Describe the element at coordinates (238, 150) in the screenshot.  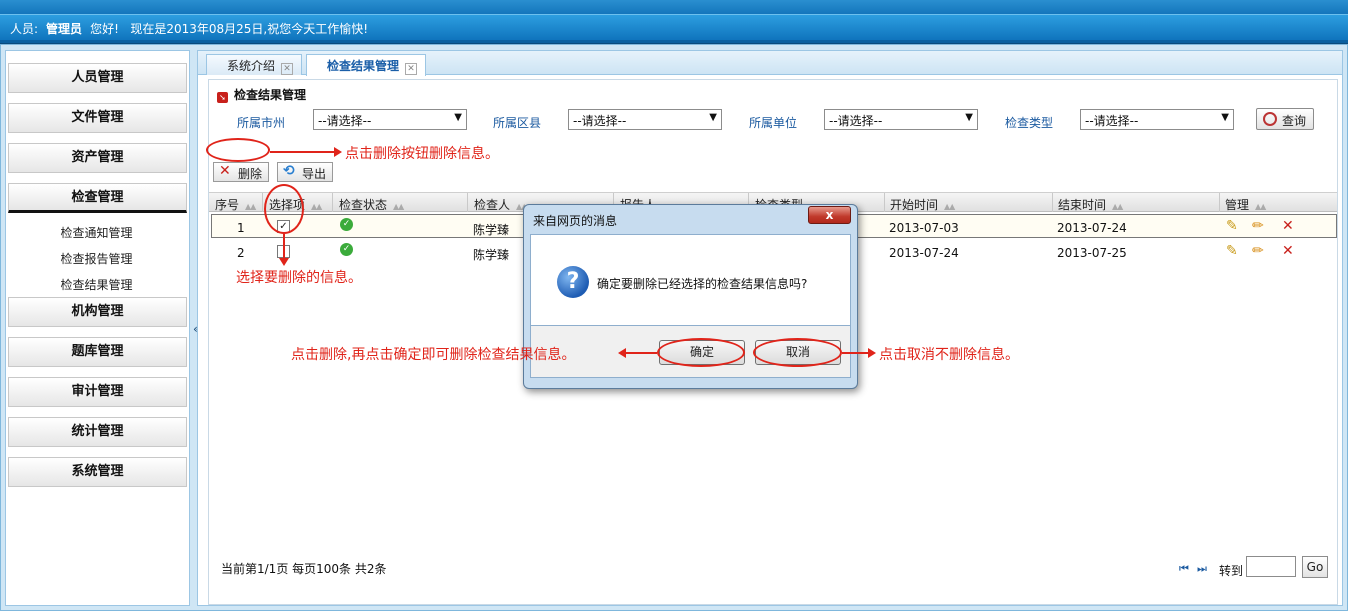
I see `delete-button-highlight` at that location.